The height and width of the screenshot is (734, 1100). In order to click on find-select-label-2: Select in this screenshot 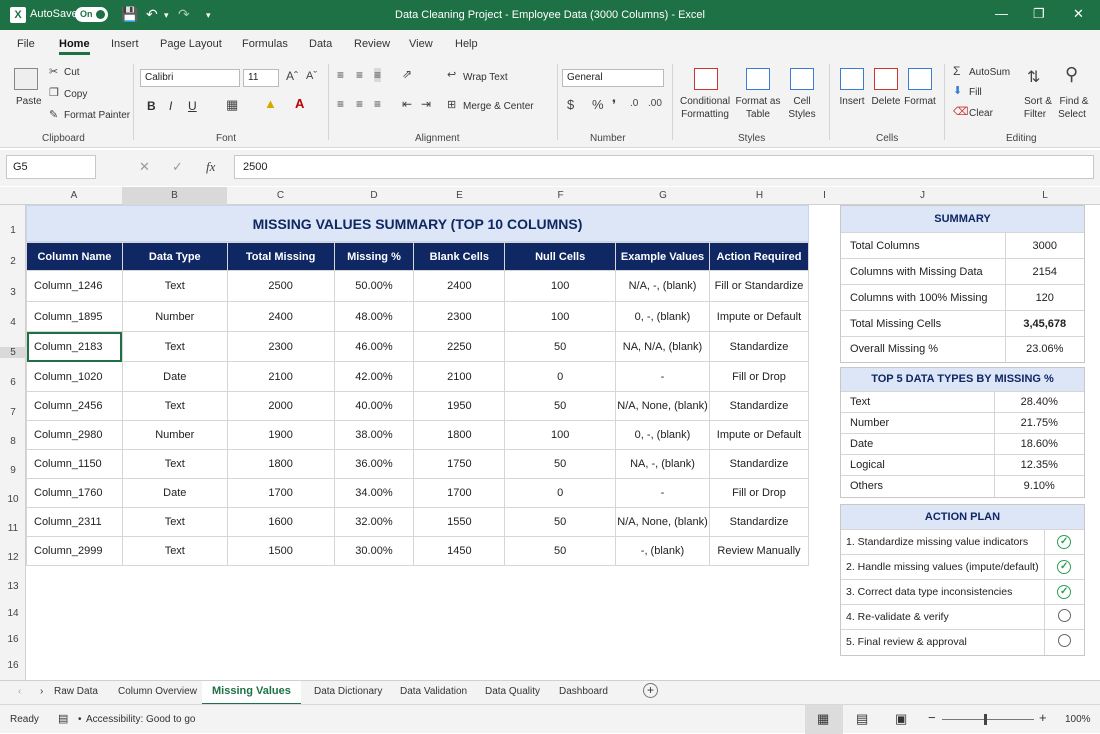, I will do `click(1072, 114)`.